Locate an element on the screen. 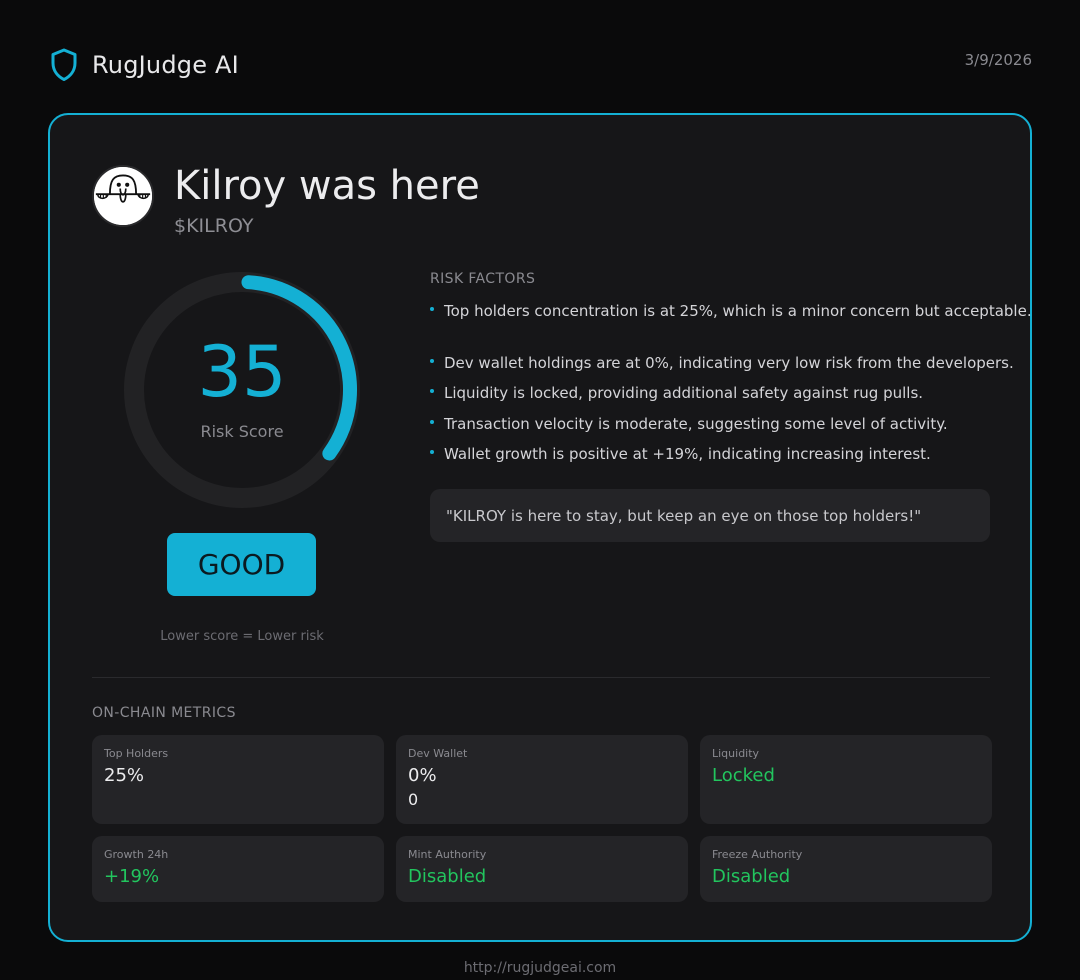 Image resolution: width=1080 pixels, height=980 pixels. metric-growth-24h: Growth 24h +19% is located at coordinates (238, 869).